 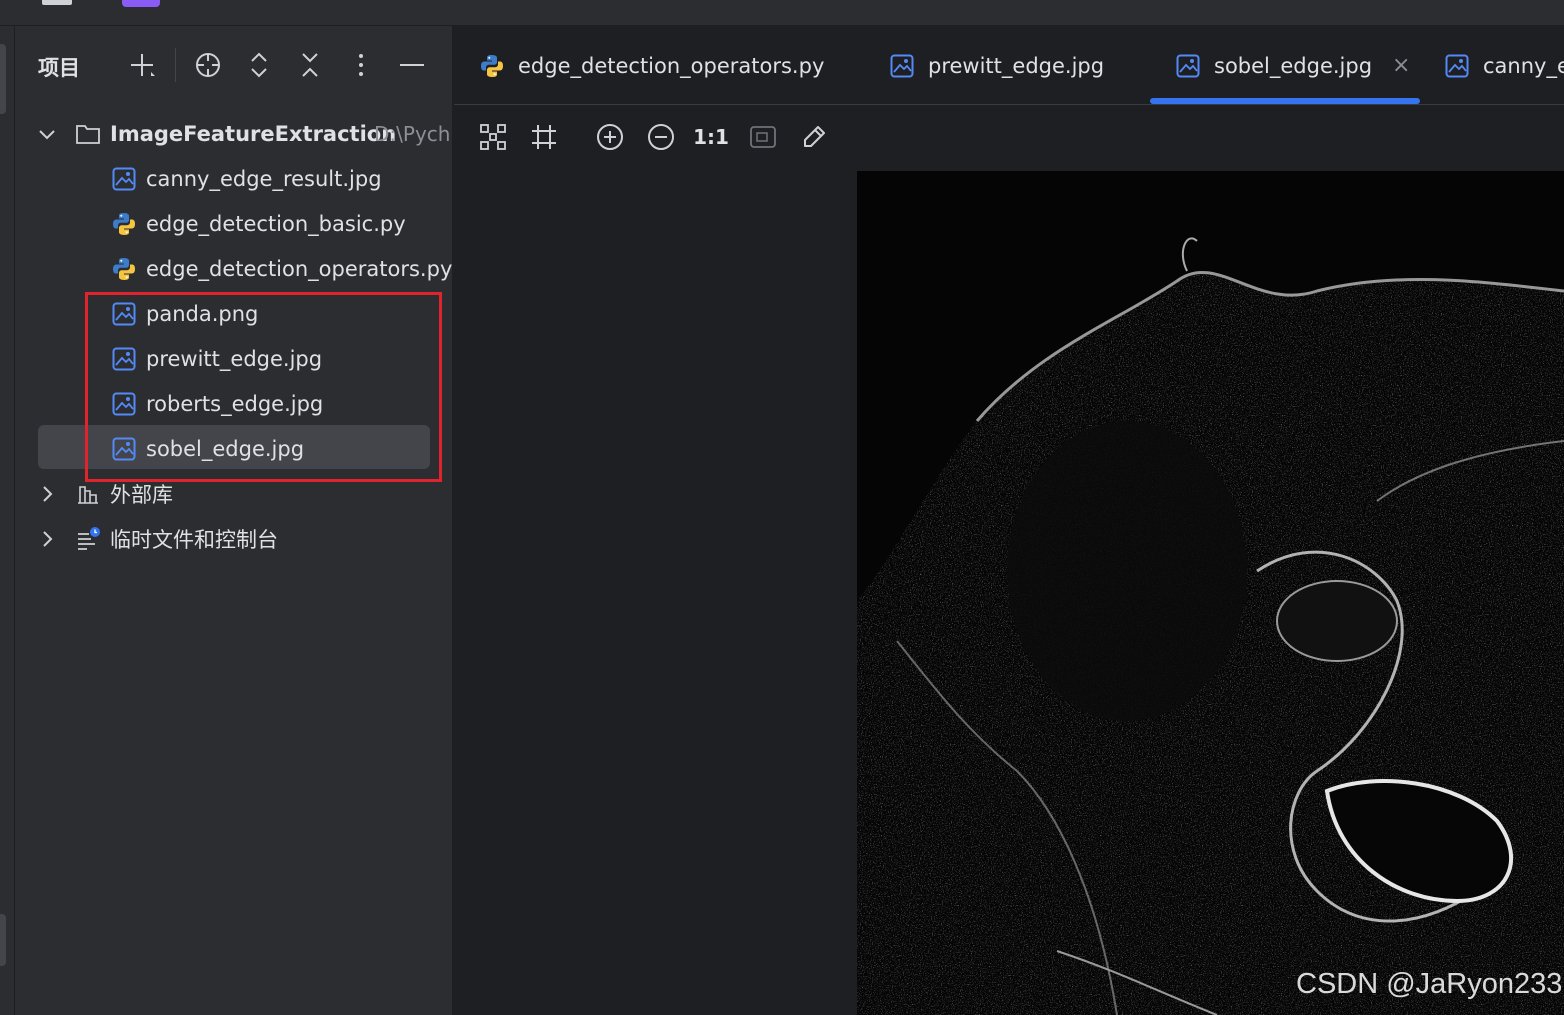 I want to click on fit-to-window-icon, so click(x=493, y=137).